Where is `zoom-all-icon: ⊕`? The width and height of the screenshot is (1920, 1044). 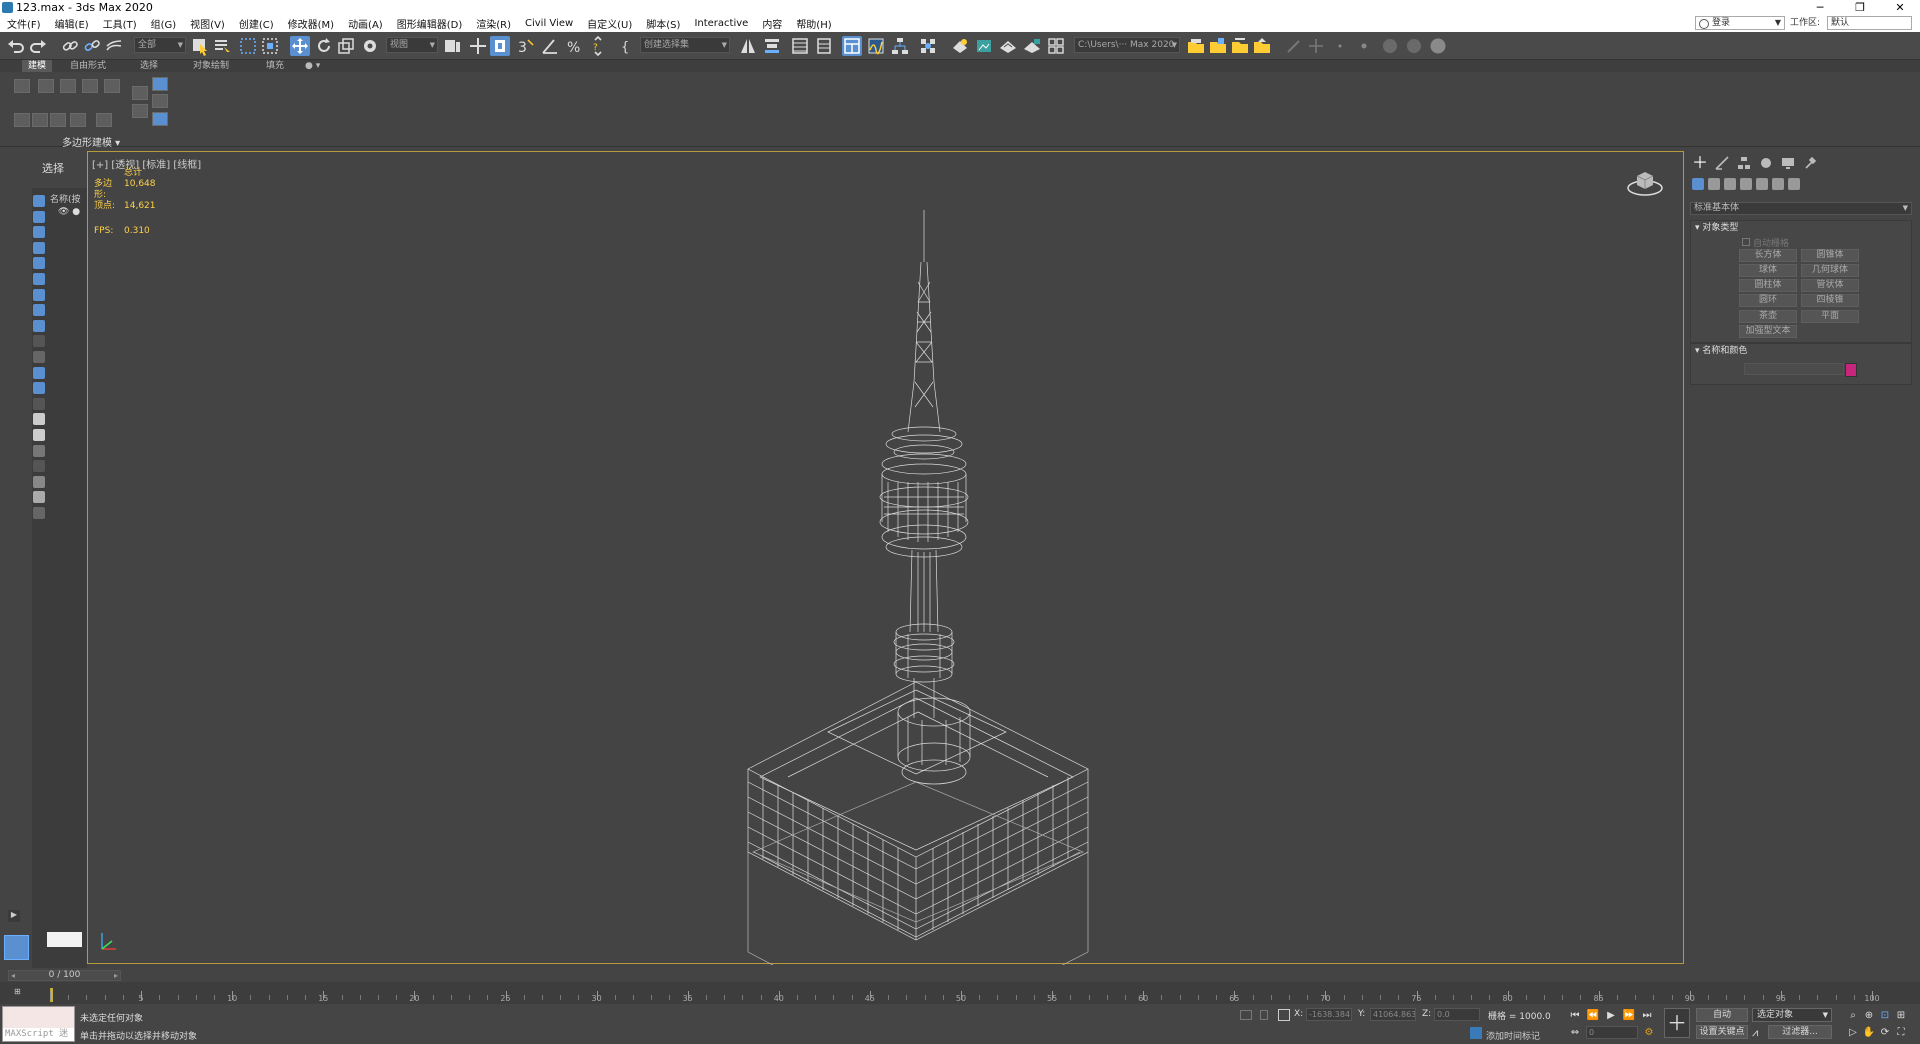 zoom-all-icon: ⊕ is located at coordinates (1869, 1015).